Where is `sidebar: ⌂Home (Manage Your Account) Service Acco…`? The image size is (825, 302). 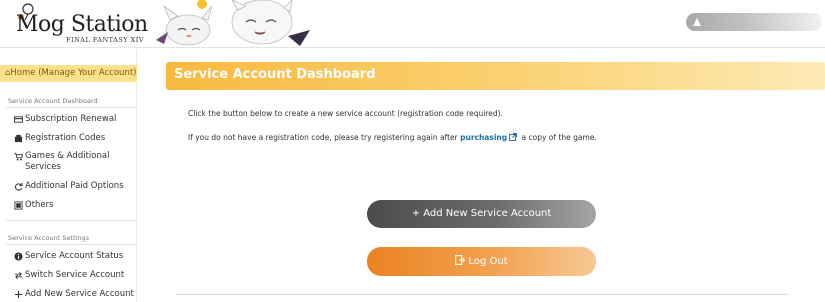
sidebar: ⌂Home (Manage Your Account) Service Acco… is located at coordinates (68, 176).